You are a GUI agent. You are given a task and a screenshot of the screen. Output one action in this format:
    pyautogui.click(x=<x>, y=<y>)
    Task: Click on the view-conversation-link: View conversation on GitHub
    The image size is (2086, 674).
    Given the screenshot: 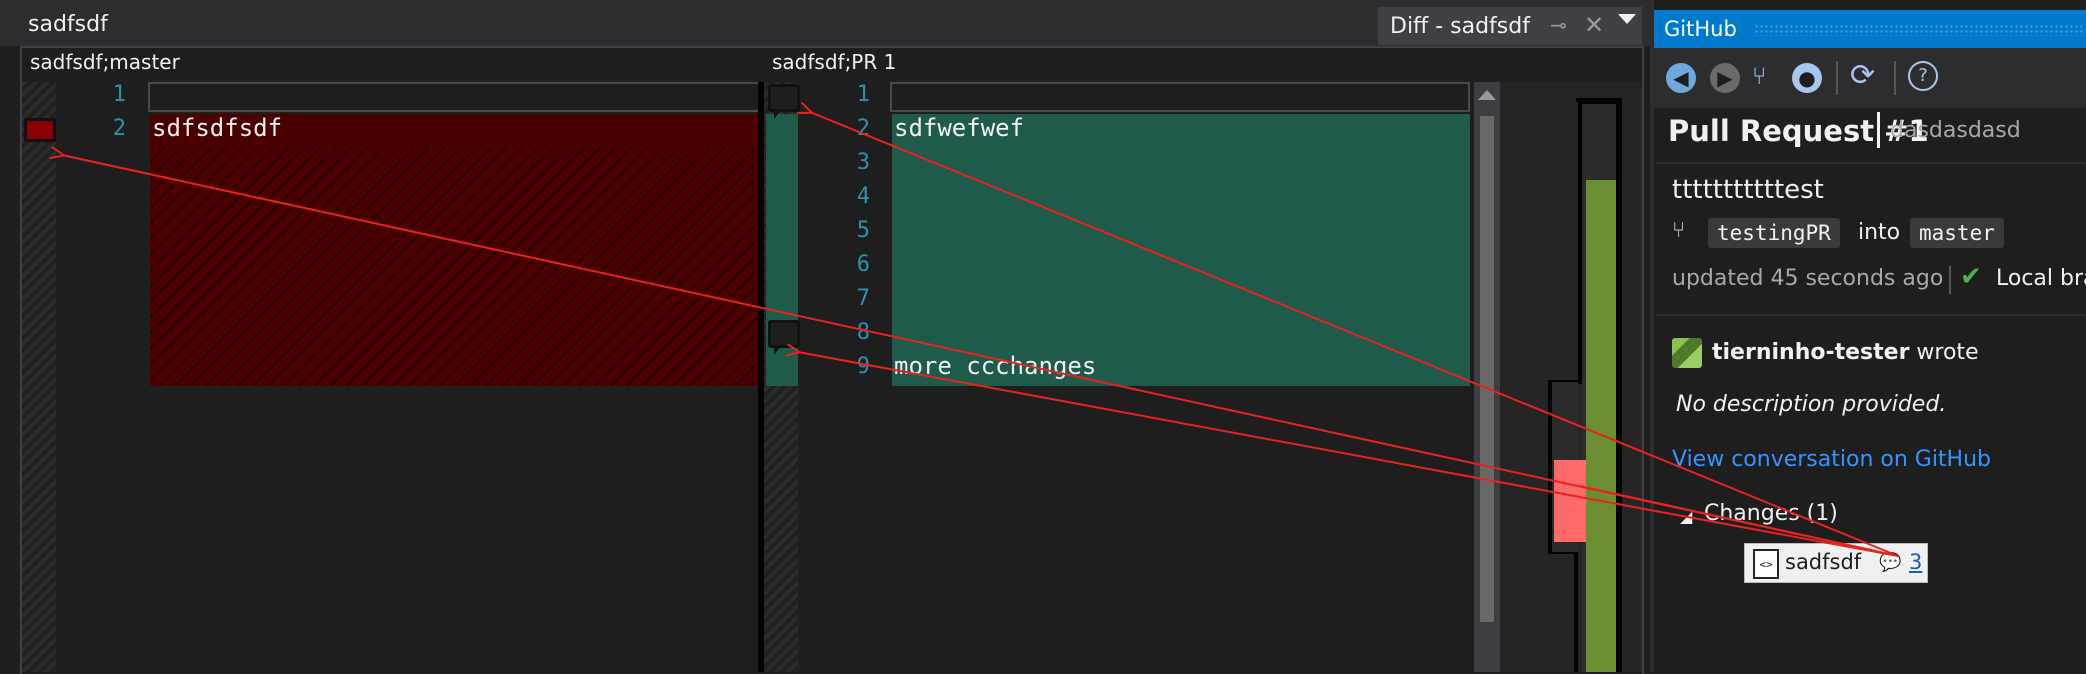 What is the action you would take?
    pyautogui.click(x=1831, y=459)
    